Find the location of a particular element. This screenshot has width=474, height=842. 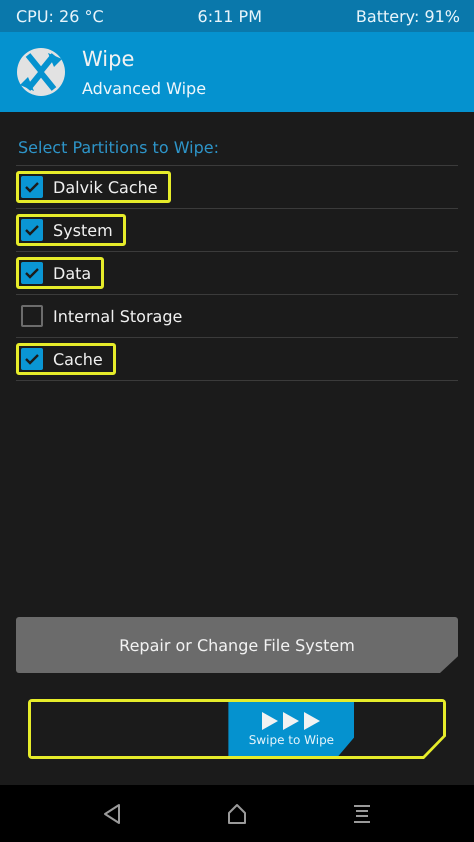

logo-icon is located at coordinates (41, 72).